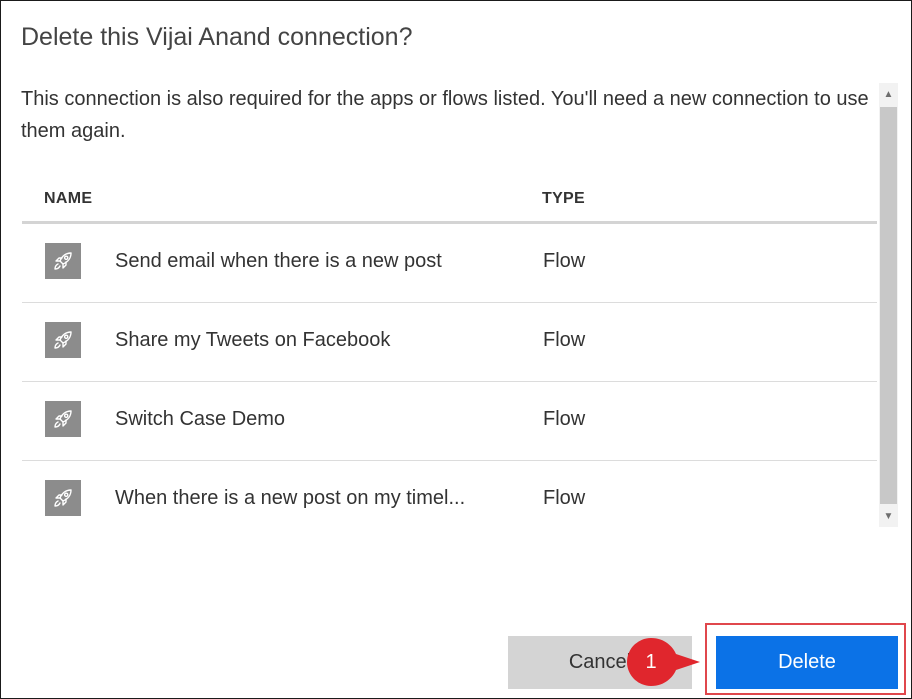 The height and width of the screenshot is (699, 912). I want to click on delete-button: Delete, so click(807, 662).